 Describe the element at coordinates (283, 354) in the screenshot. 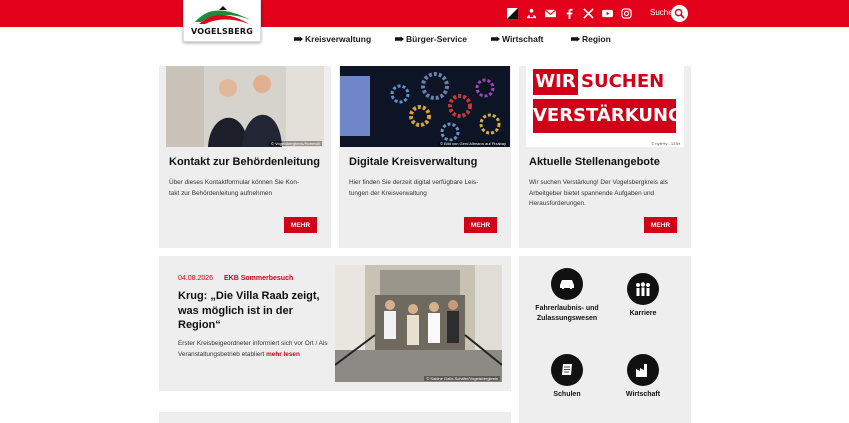

I see `read-more-link: mehr lesen` at that location.